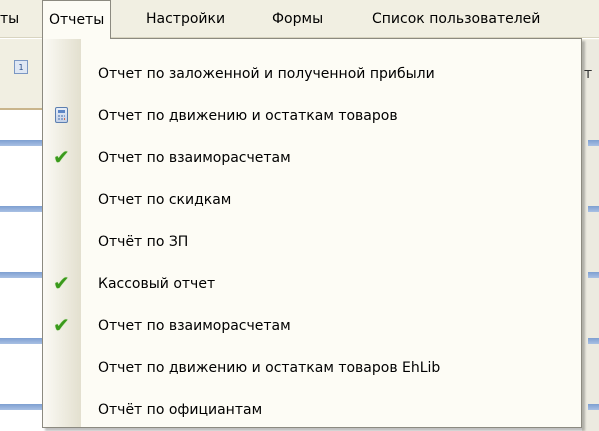  I want to click on toolbar-button: 1, so click(21, 67).